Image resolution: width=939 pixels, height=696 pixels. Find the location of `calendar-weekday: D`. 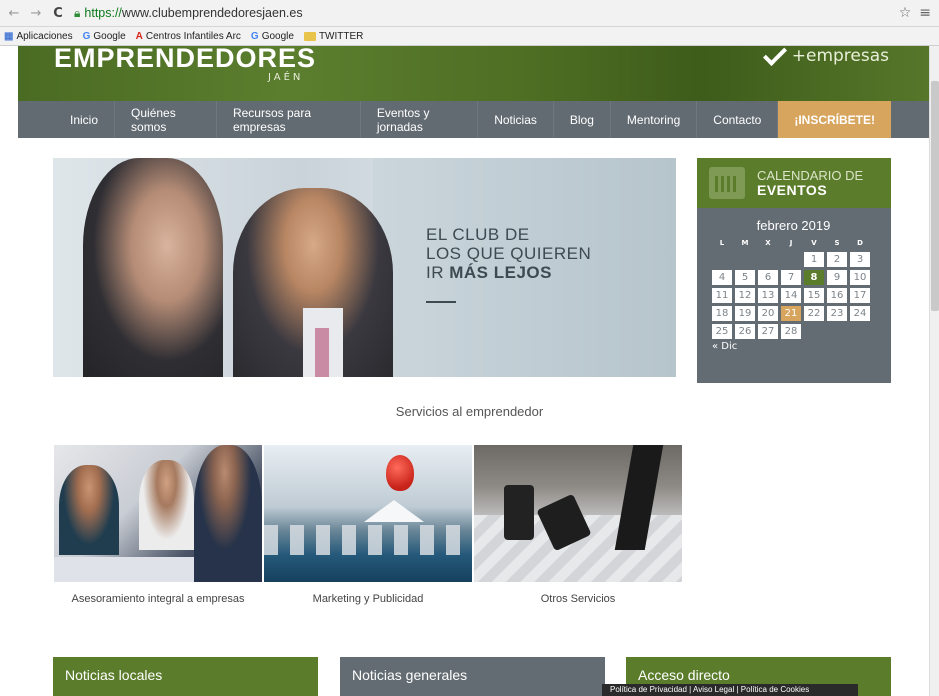

calendar-weekday: D is located at coordinates (860, 243).